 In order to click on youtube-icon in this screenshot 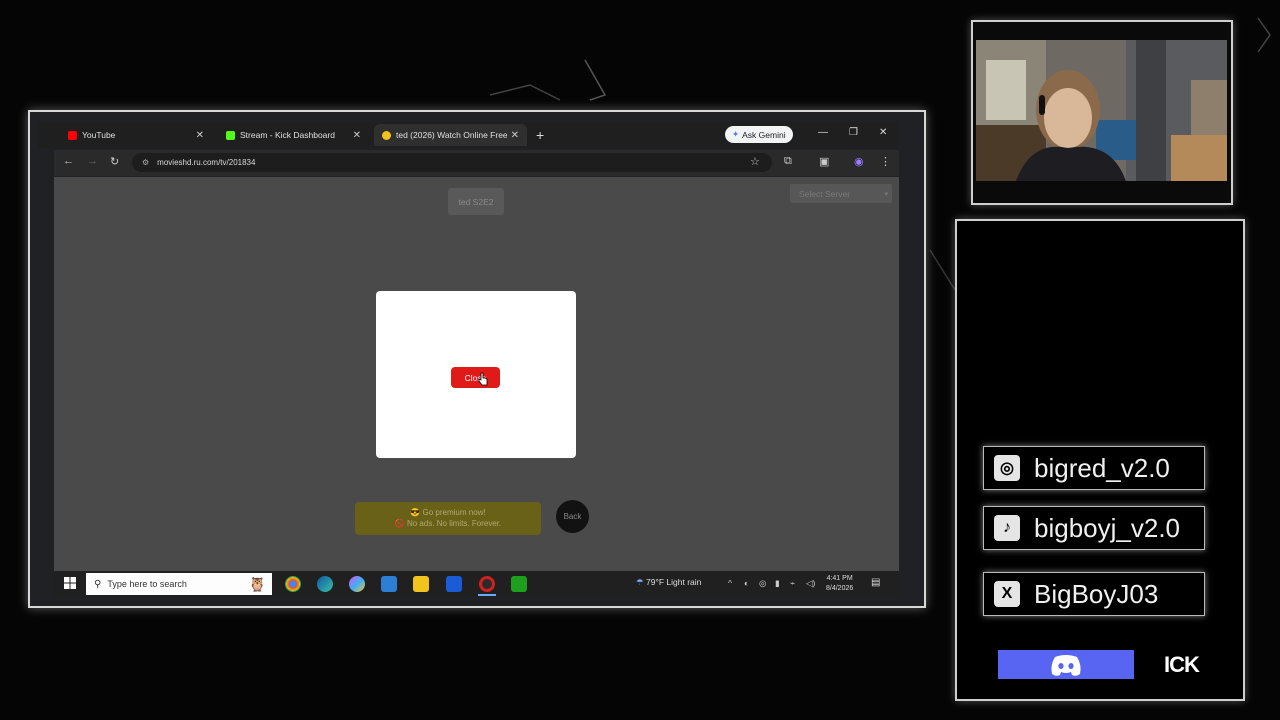, I will do `click(72, 135)`.